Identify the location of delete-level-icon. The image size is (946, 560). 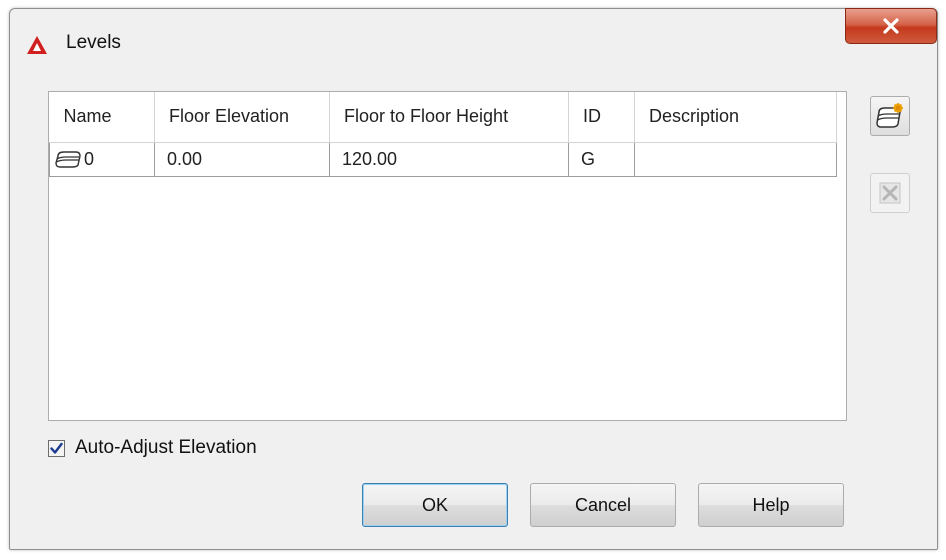
(890, 193).